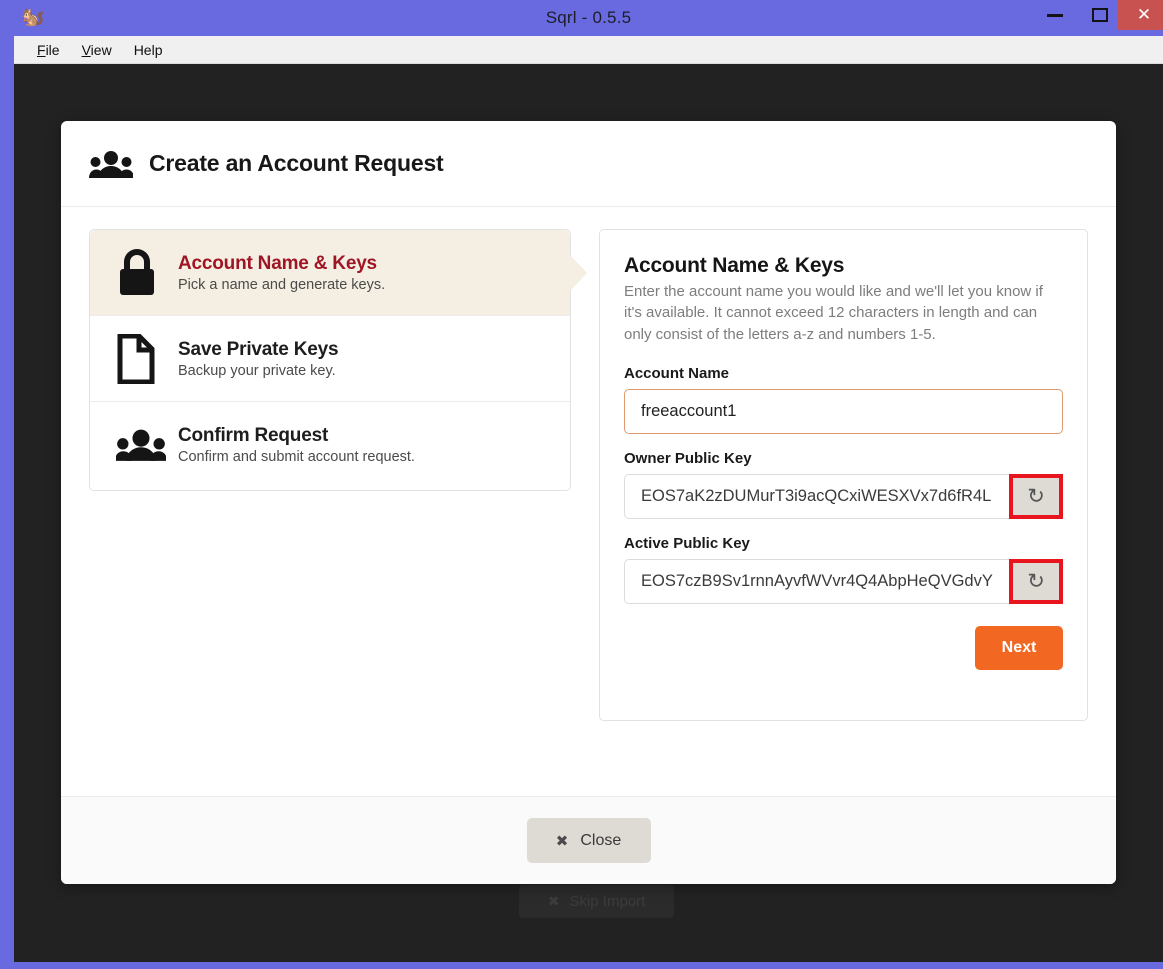 This screenshot has width=1163, height=969. Describe the element at coordinates (296, 163) in the screenshot. I see `dialog-title: Create an Account Request` at that location.